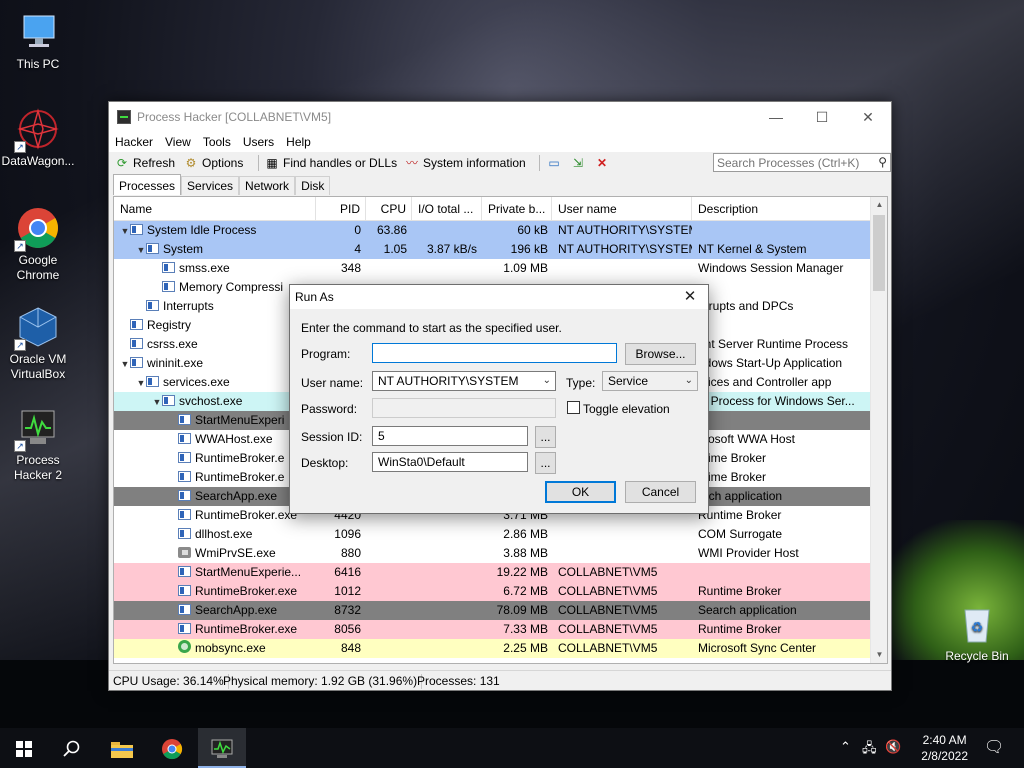 This screenshot has height=768, width=1024. Describe the element at coordinates (267, 185) in the screenshot. I see `tab-network: Network` at that location.